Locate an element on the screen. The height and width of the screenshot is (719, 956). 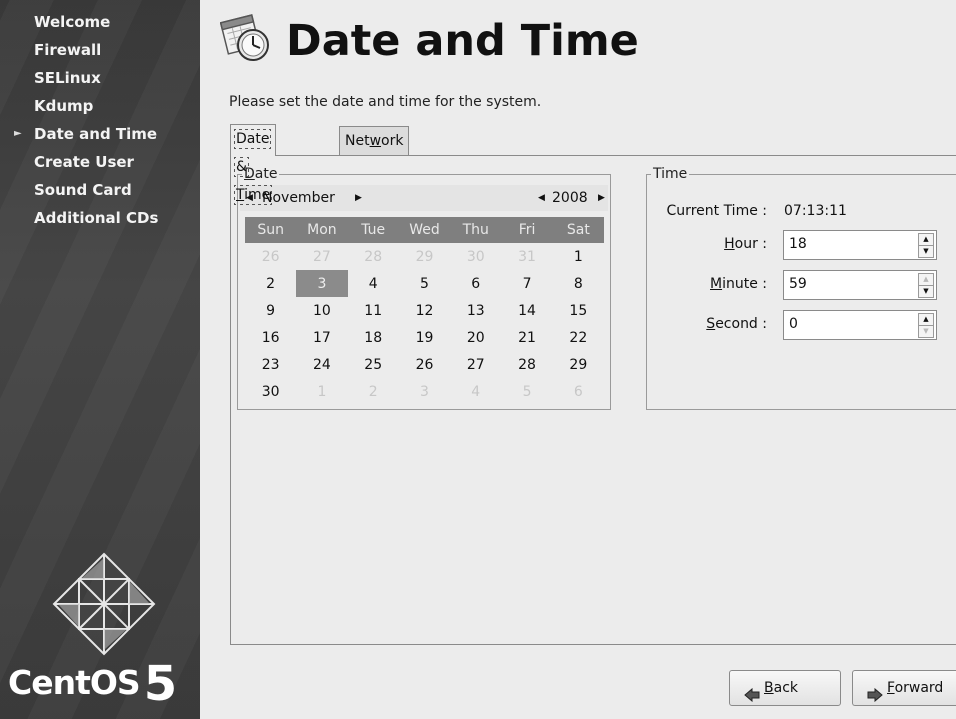
next-month-arrow-icon: ▶ is located at coordinates (358, 198).